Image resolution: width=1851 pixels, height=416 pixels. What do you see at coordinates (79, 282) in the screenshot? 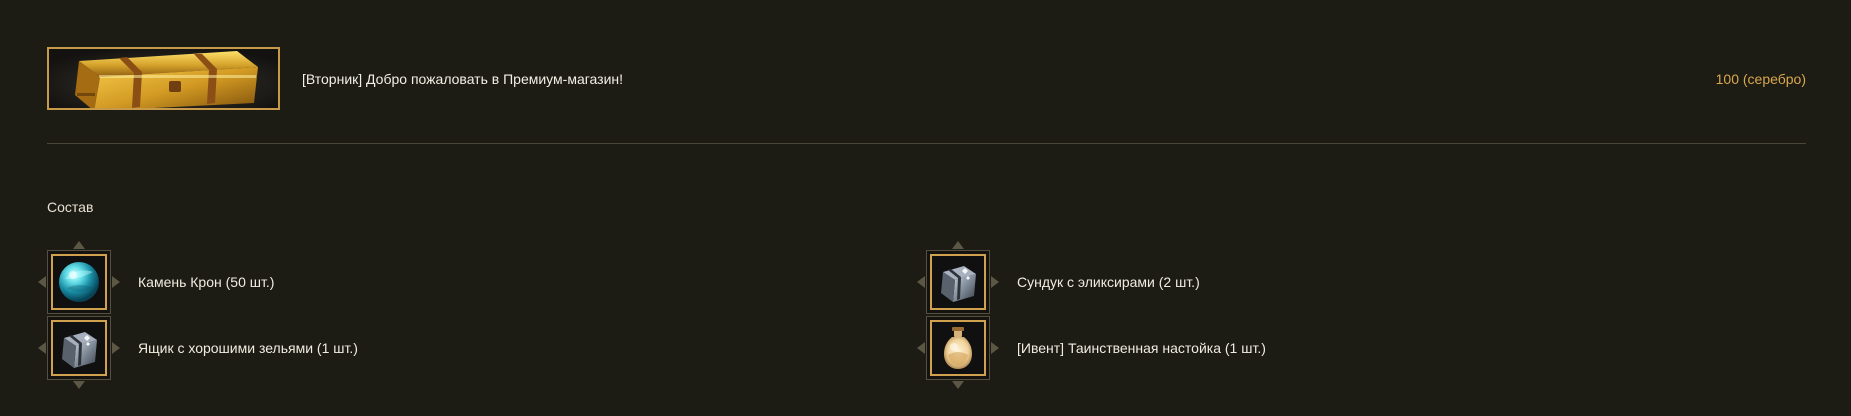
I see `crown-stone-icon` at bounding box center [79, 282].